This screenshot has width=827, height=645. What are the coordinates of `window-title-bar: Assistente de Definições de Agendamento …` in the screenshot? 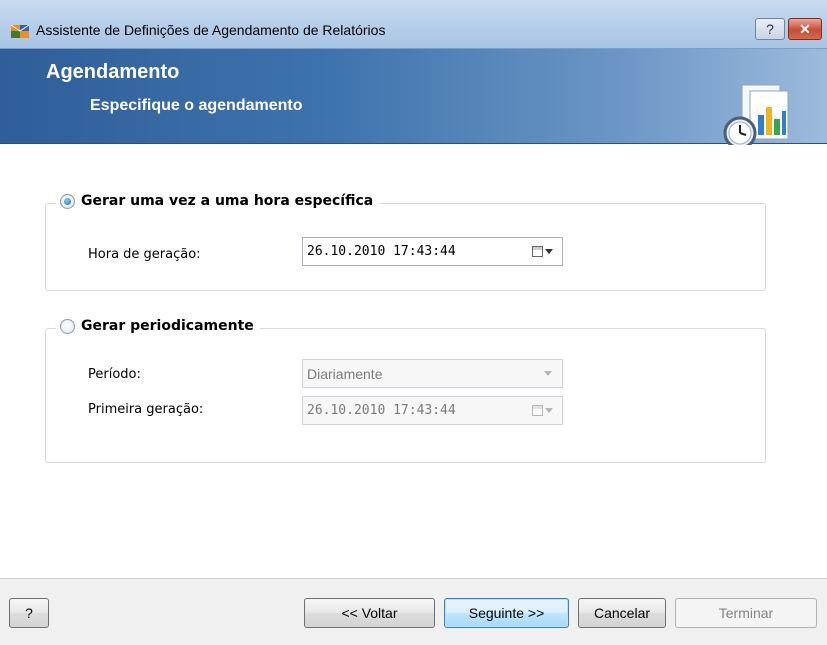 It's located at (413, 24).